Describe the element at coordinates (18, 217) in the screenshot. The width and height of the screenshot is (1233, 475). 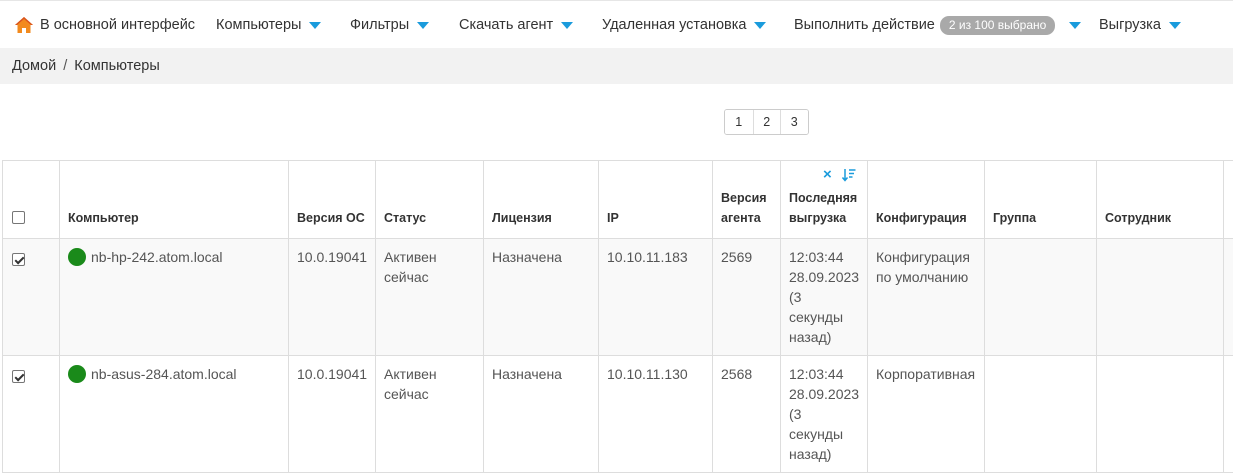
I see `select-all-checkbox` at that location.